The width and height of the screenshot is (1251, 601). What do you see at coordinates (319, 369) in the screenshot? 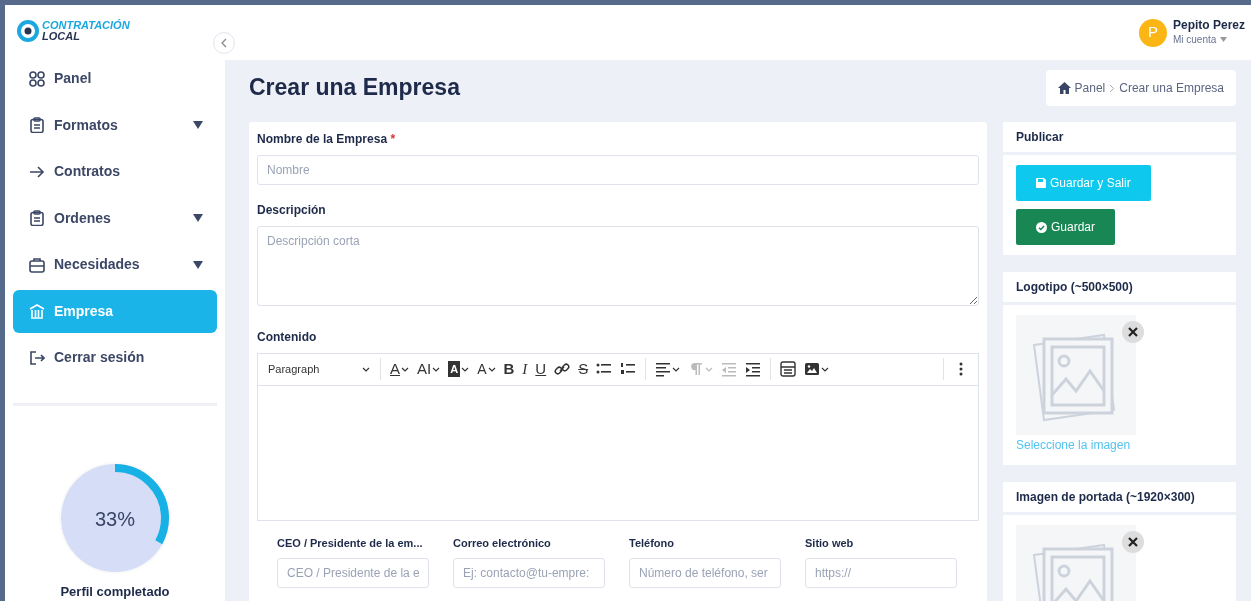
I see `paragraph-dropdown: Paragraph` at bounding box center [319, 369].